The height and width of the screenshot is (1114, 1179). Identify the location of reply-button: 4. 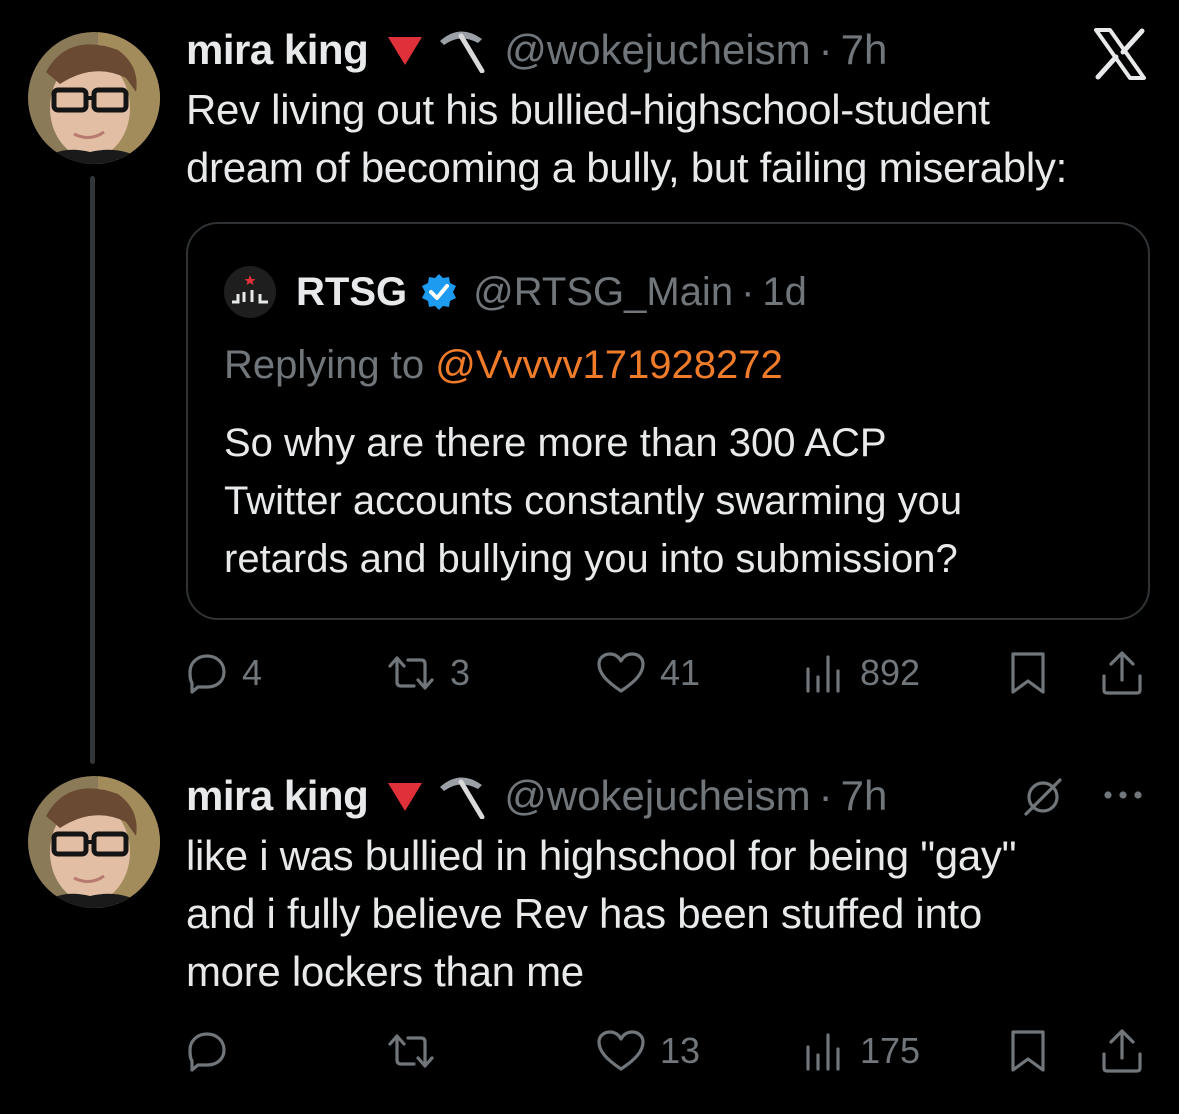
(224, 673).